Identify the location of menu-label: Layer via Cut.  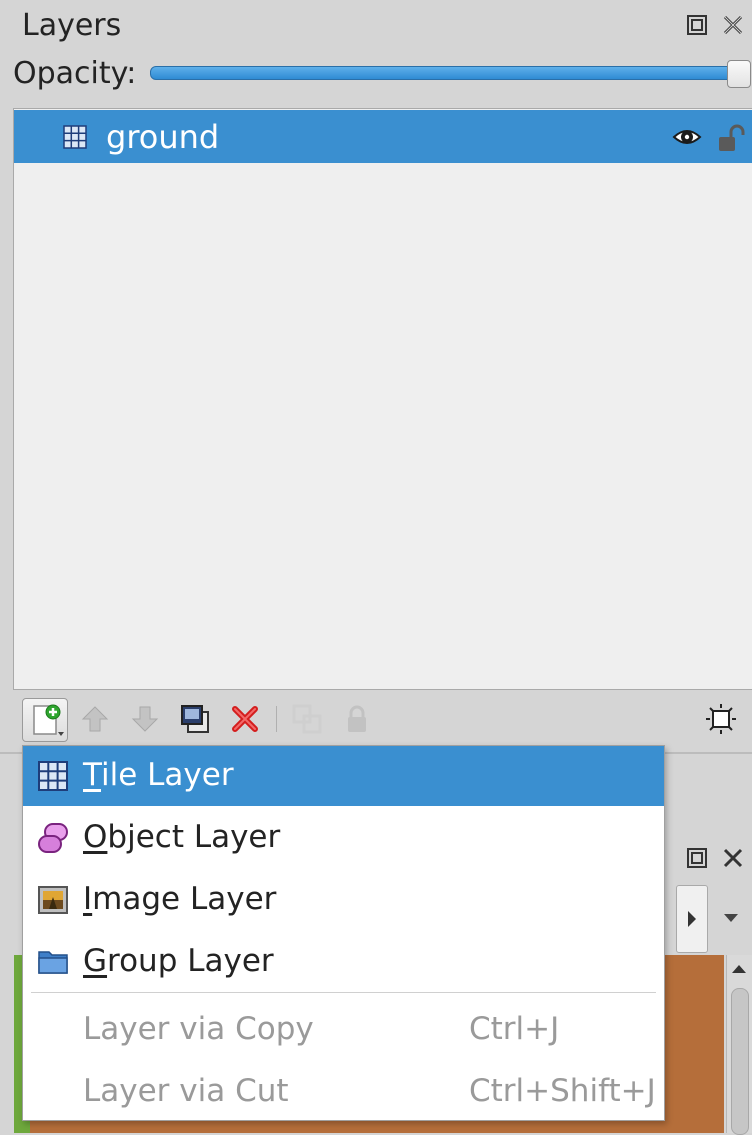
(186, 1091).